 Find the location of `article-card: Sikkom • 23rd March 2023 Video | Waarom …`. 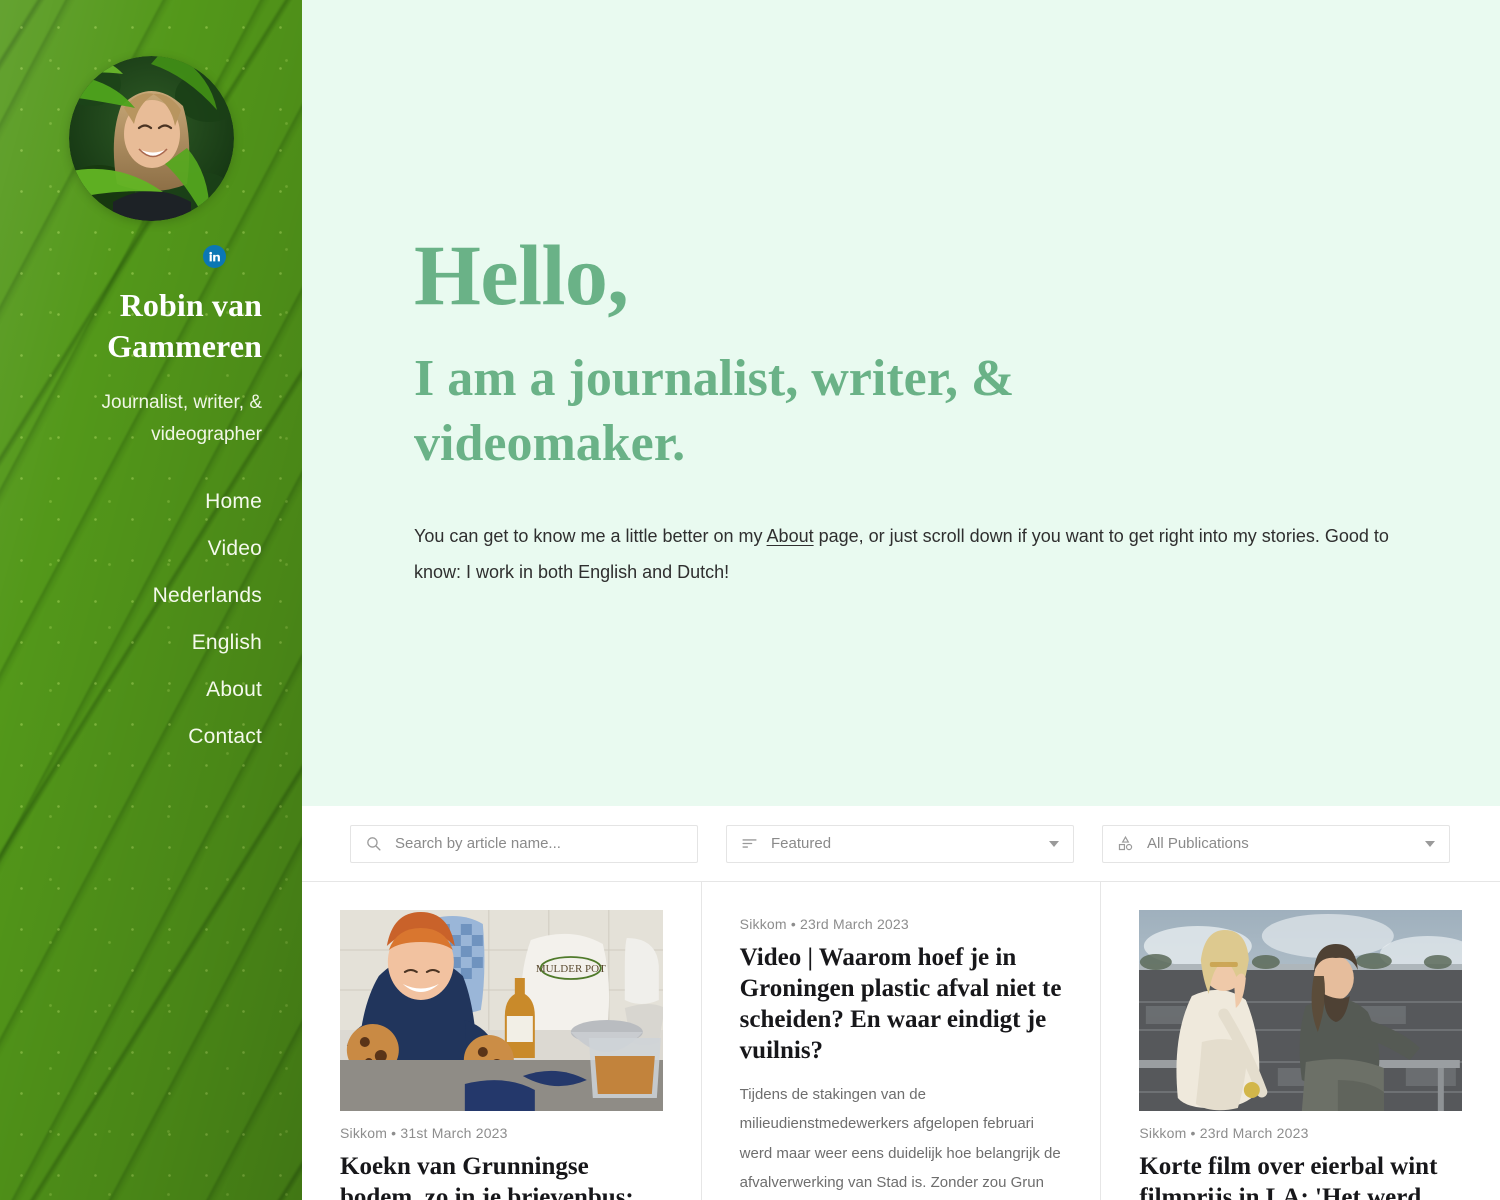

article-card: Sikkom • 23rd March 2023 Video | Waarom … is located at coordinates (902, 1041).